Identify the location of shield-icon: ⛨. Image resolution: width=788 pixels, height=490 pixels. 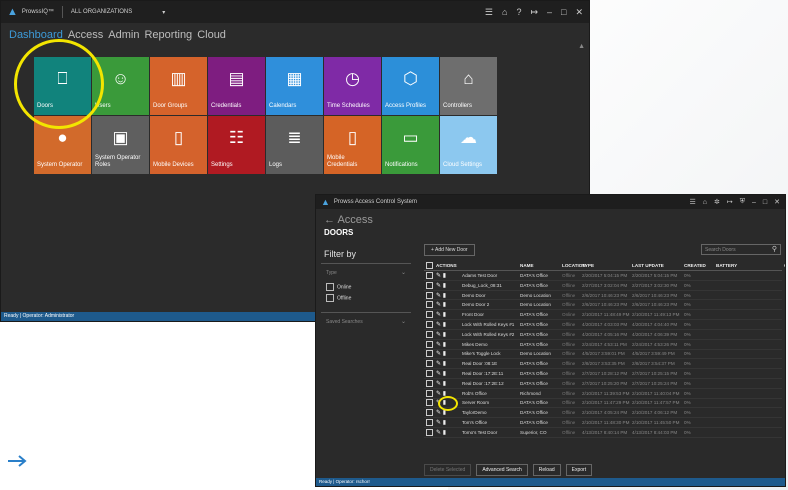
(742, 202).